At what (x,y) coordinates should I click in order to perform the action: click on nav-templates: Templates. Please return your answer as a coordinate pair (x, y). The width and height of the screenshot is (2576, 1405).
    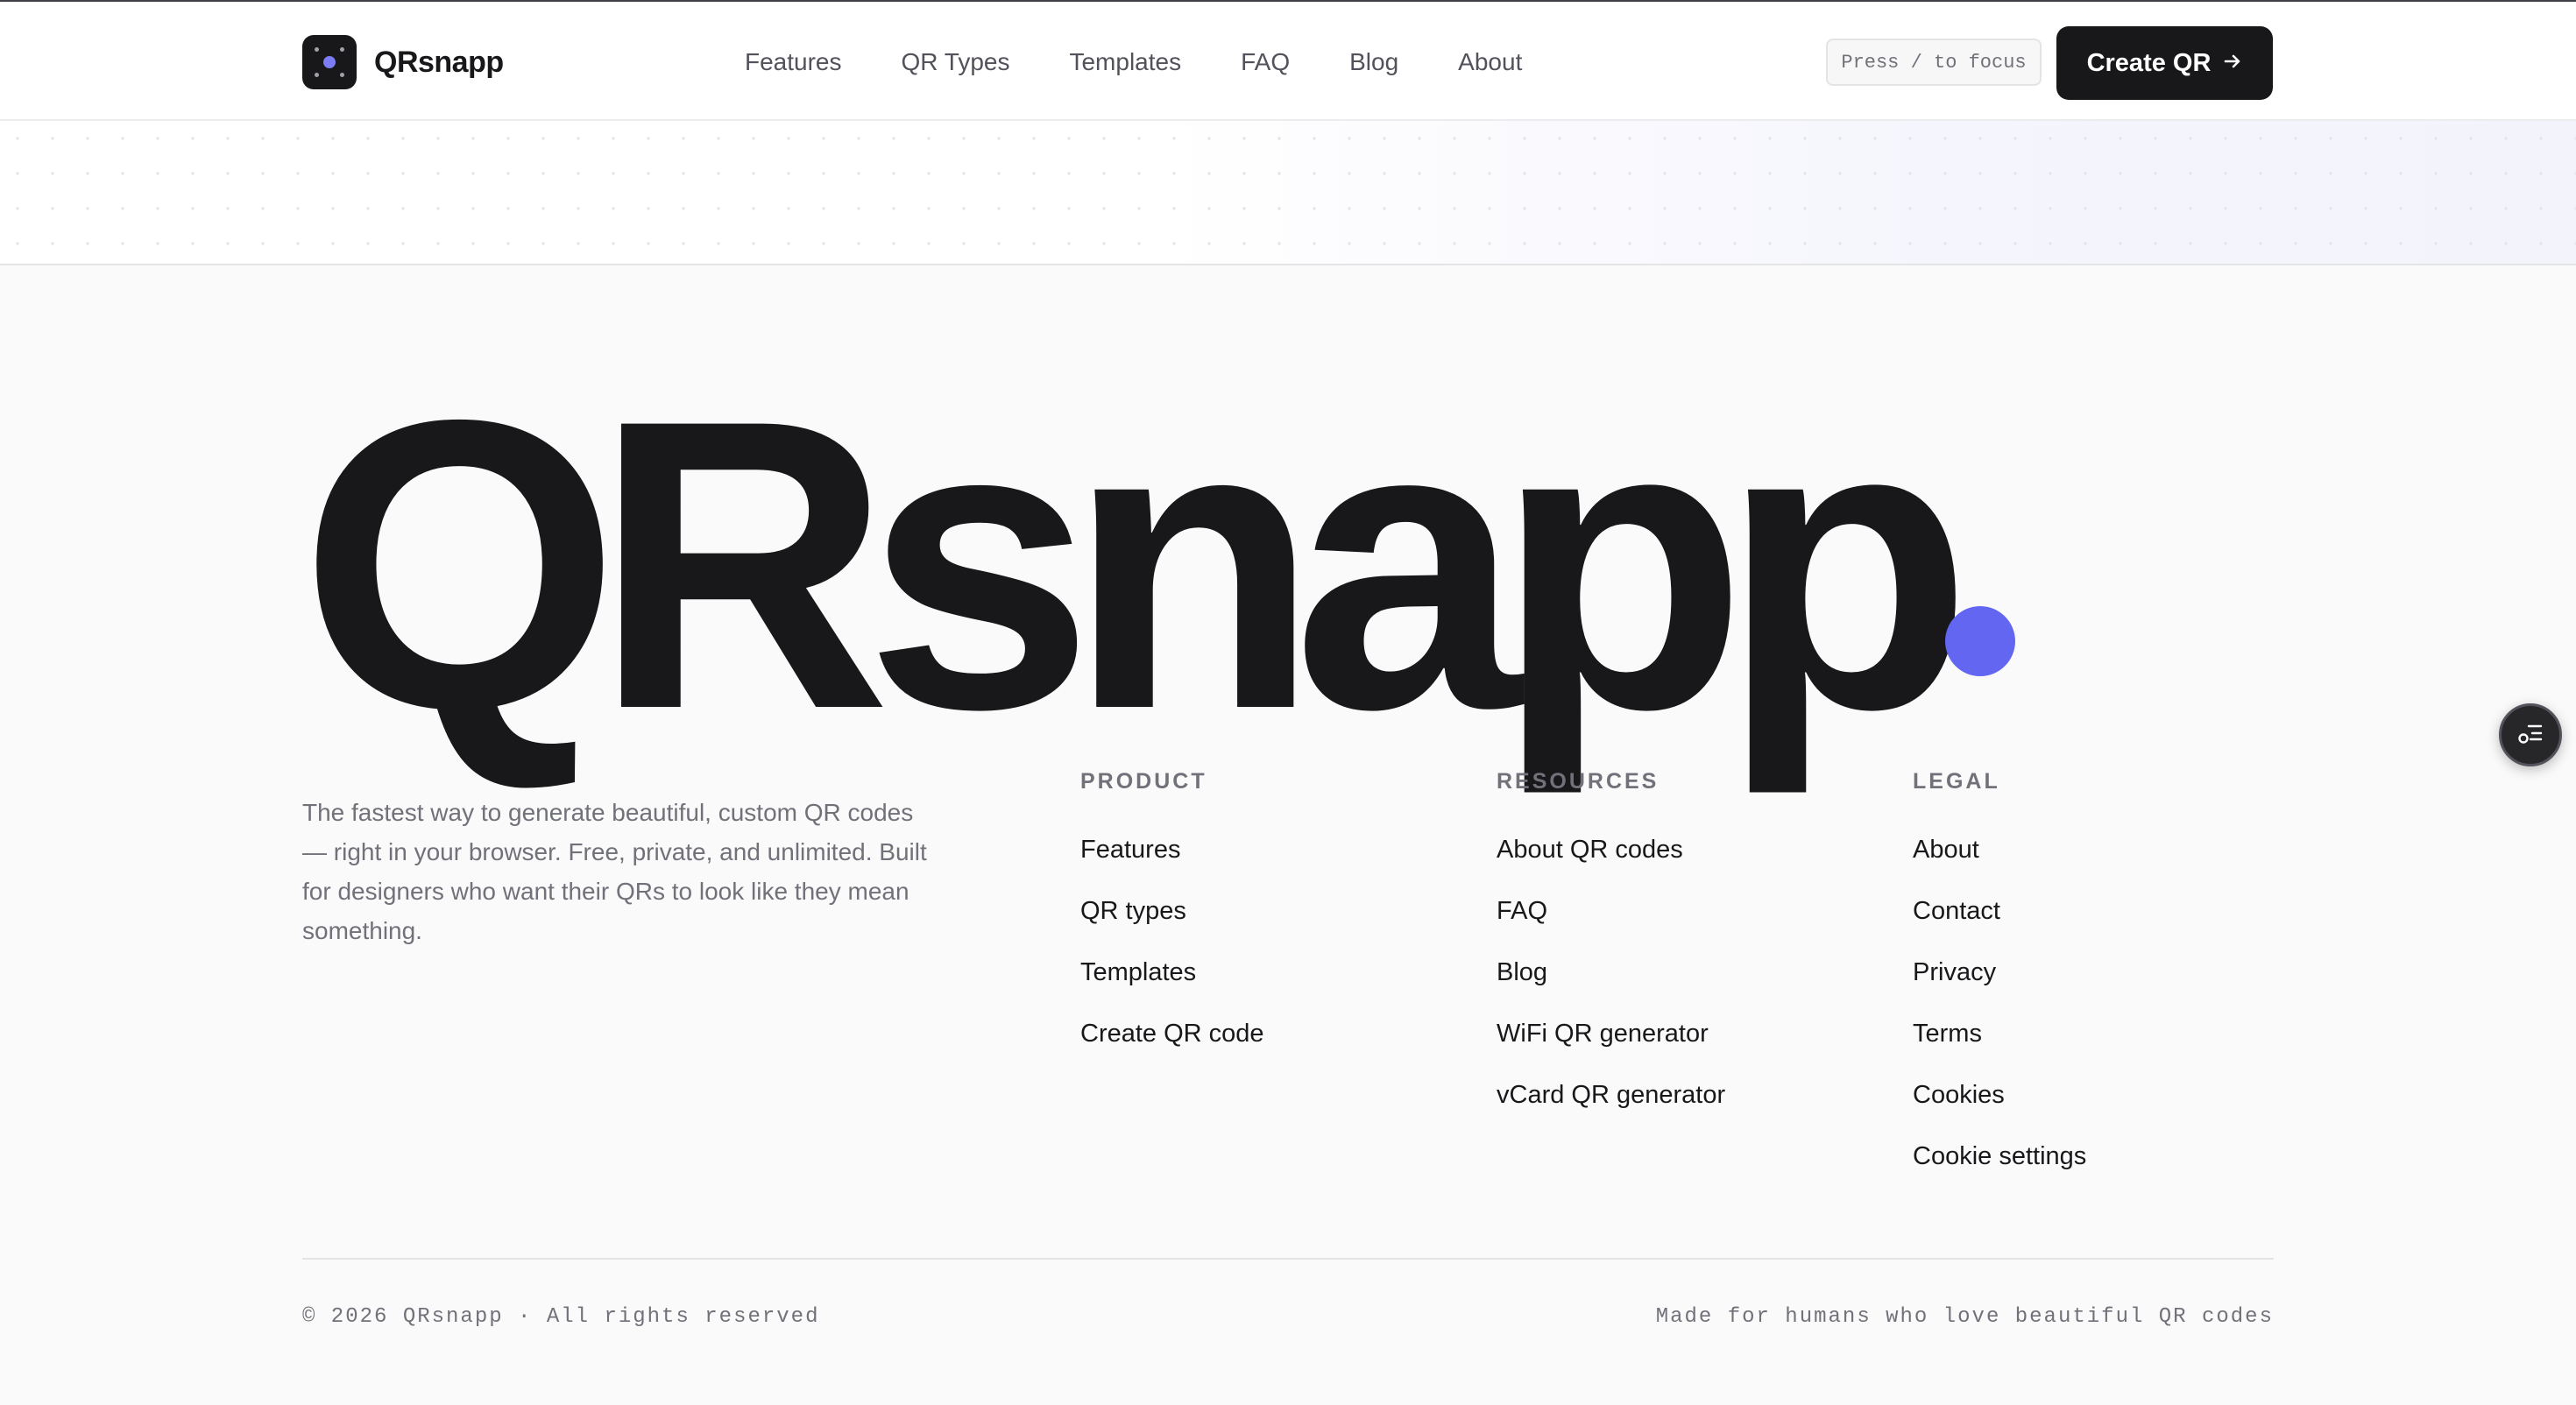
    Looking at the image, I should click on (1125, 62).